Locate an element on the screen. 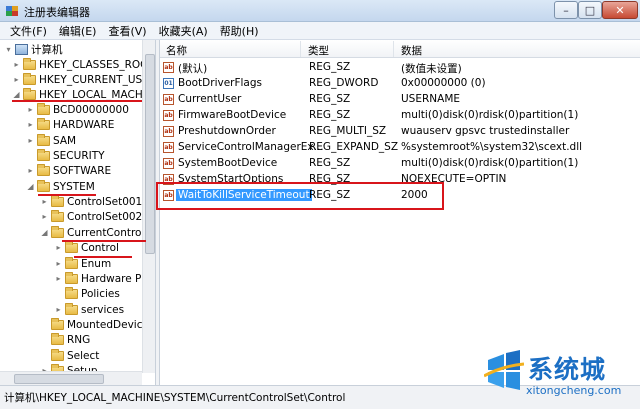 The image size is (640, 409). tree-node-hkcu: ▸ HKEY_CURRENT_USER is located at coordinates (84, 79).